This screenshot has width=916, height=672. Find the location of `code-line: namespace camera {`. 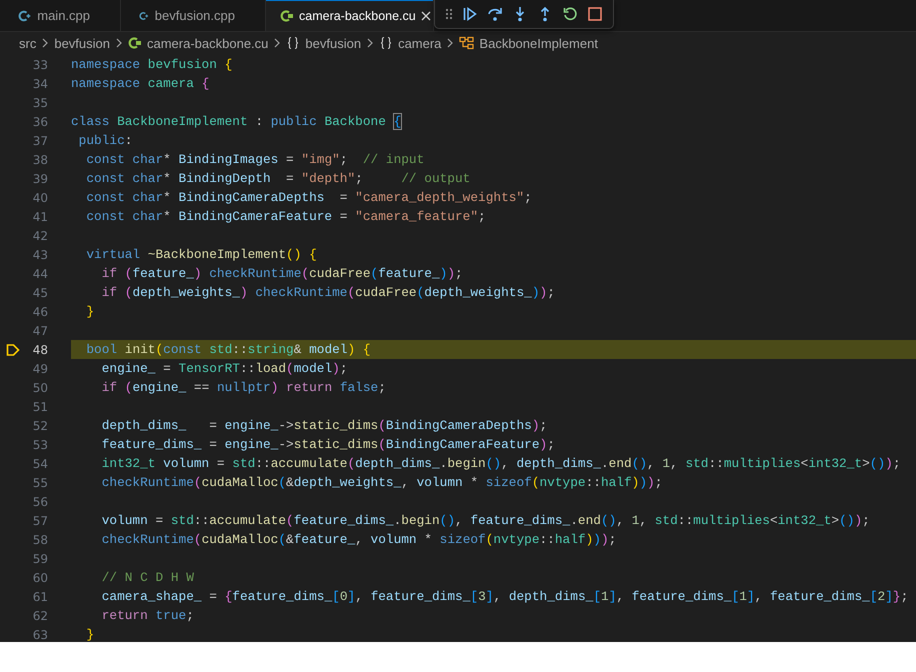

code-line: namespace camera { is located at coordinates (140, 84).